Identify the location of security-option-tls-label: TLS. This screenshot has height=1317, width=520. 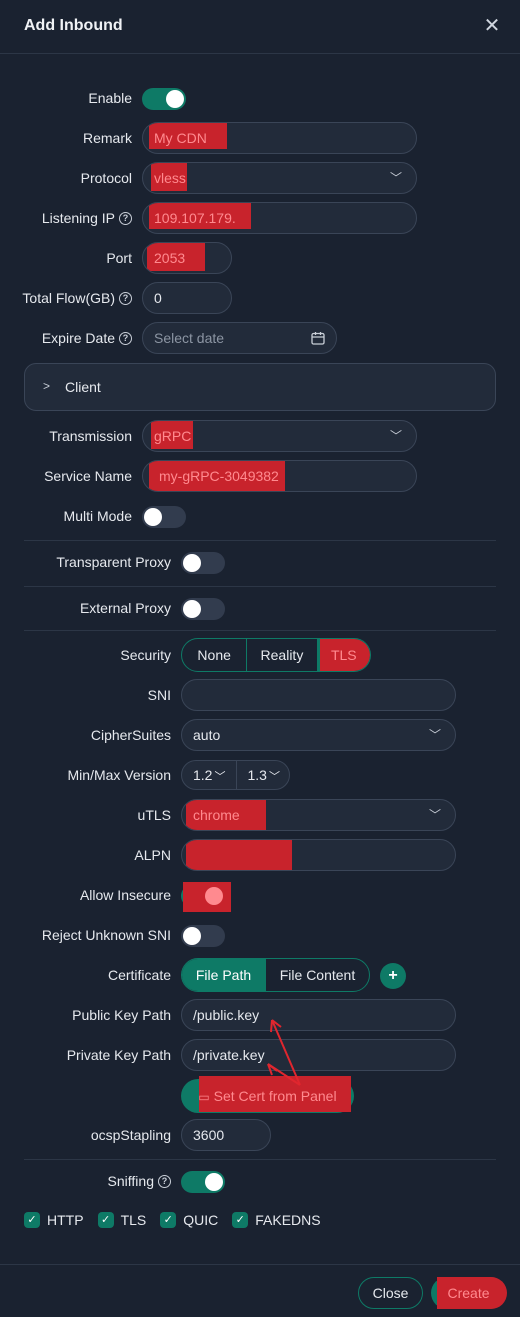
(343, 655).